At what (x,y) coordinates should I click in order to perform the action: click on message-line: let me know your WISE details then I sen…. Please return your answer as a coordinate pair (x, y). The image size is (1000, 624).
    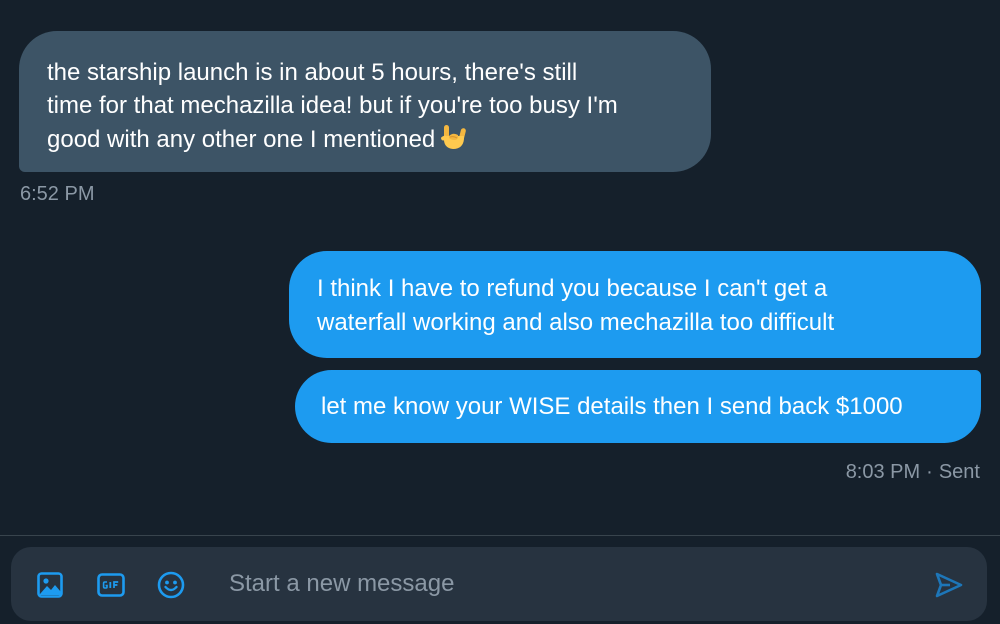
    Looking at the image, I should click on (612, 406).